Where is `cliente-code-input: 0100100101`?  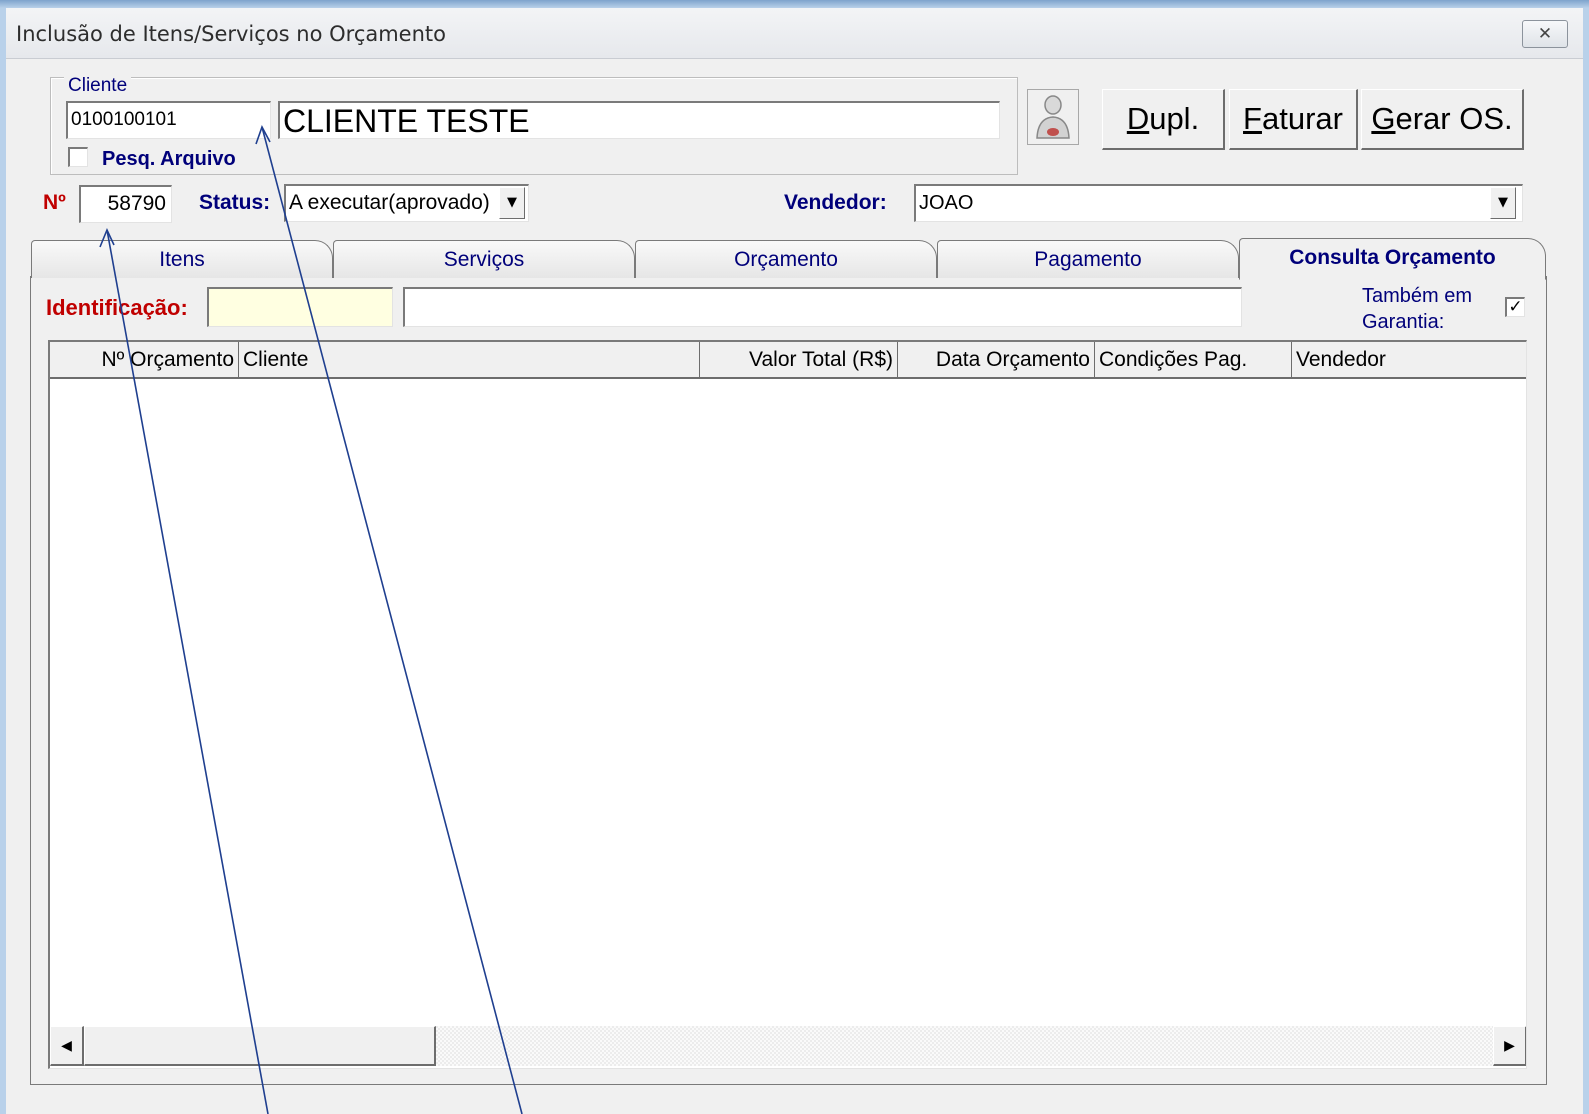 cliente-code-input: 0100100101 is located at coordinates (168, 120).